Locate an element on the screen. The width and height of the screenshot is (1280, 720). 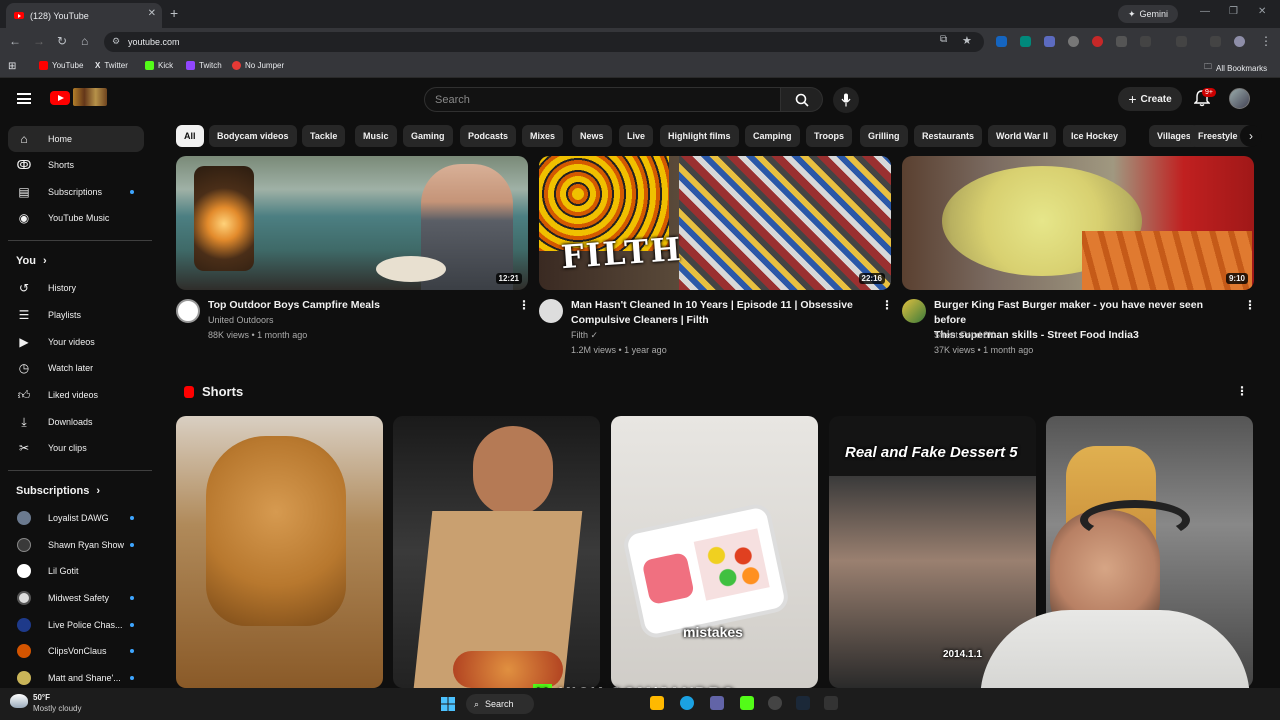
reload-icon: ↻ is located at coordinates (62, 41).